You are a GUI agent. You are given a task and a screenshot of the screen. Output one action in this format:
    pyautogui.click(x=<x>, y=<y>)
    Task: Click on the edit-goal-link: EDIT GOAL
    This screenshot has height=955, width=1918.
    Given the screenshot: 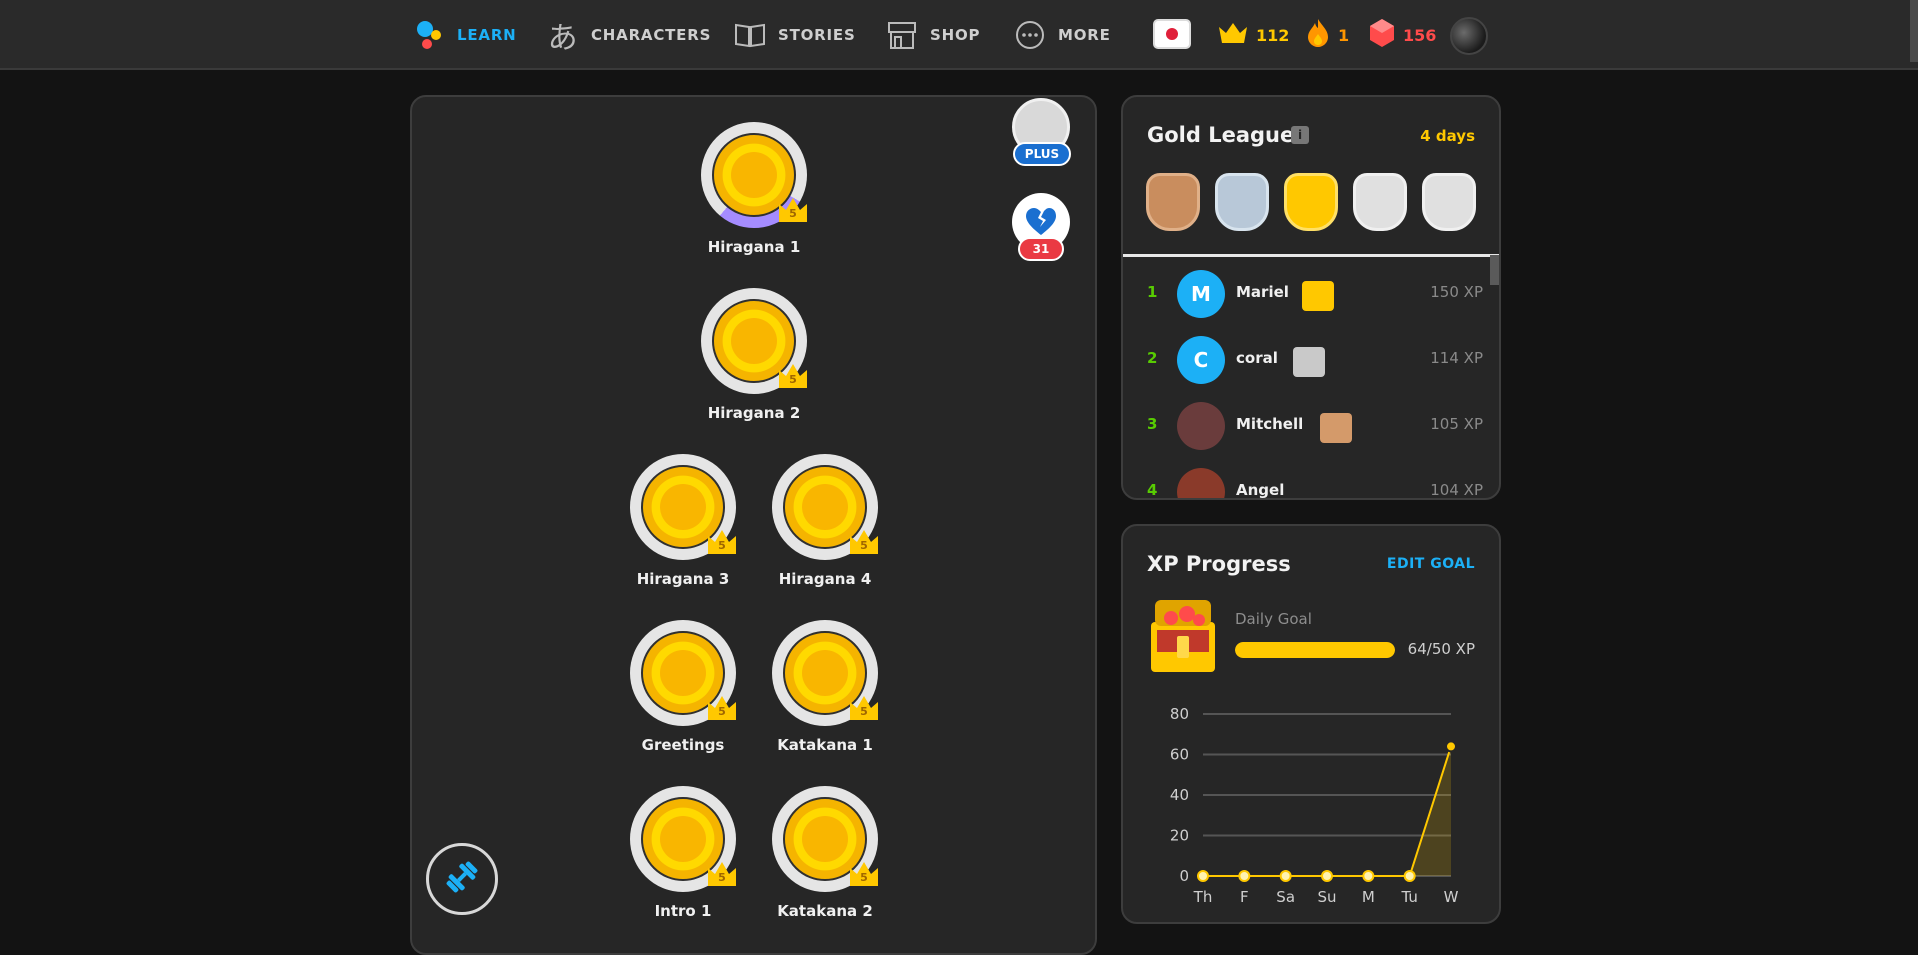 What is the action you would take?
    pyautogui.click(x=1431, y=564)
    